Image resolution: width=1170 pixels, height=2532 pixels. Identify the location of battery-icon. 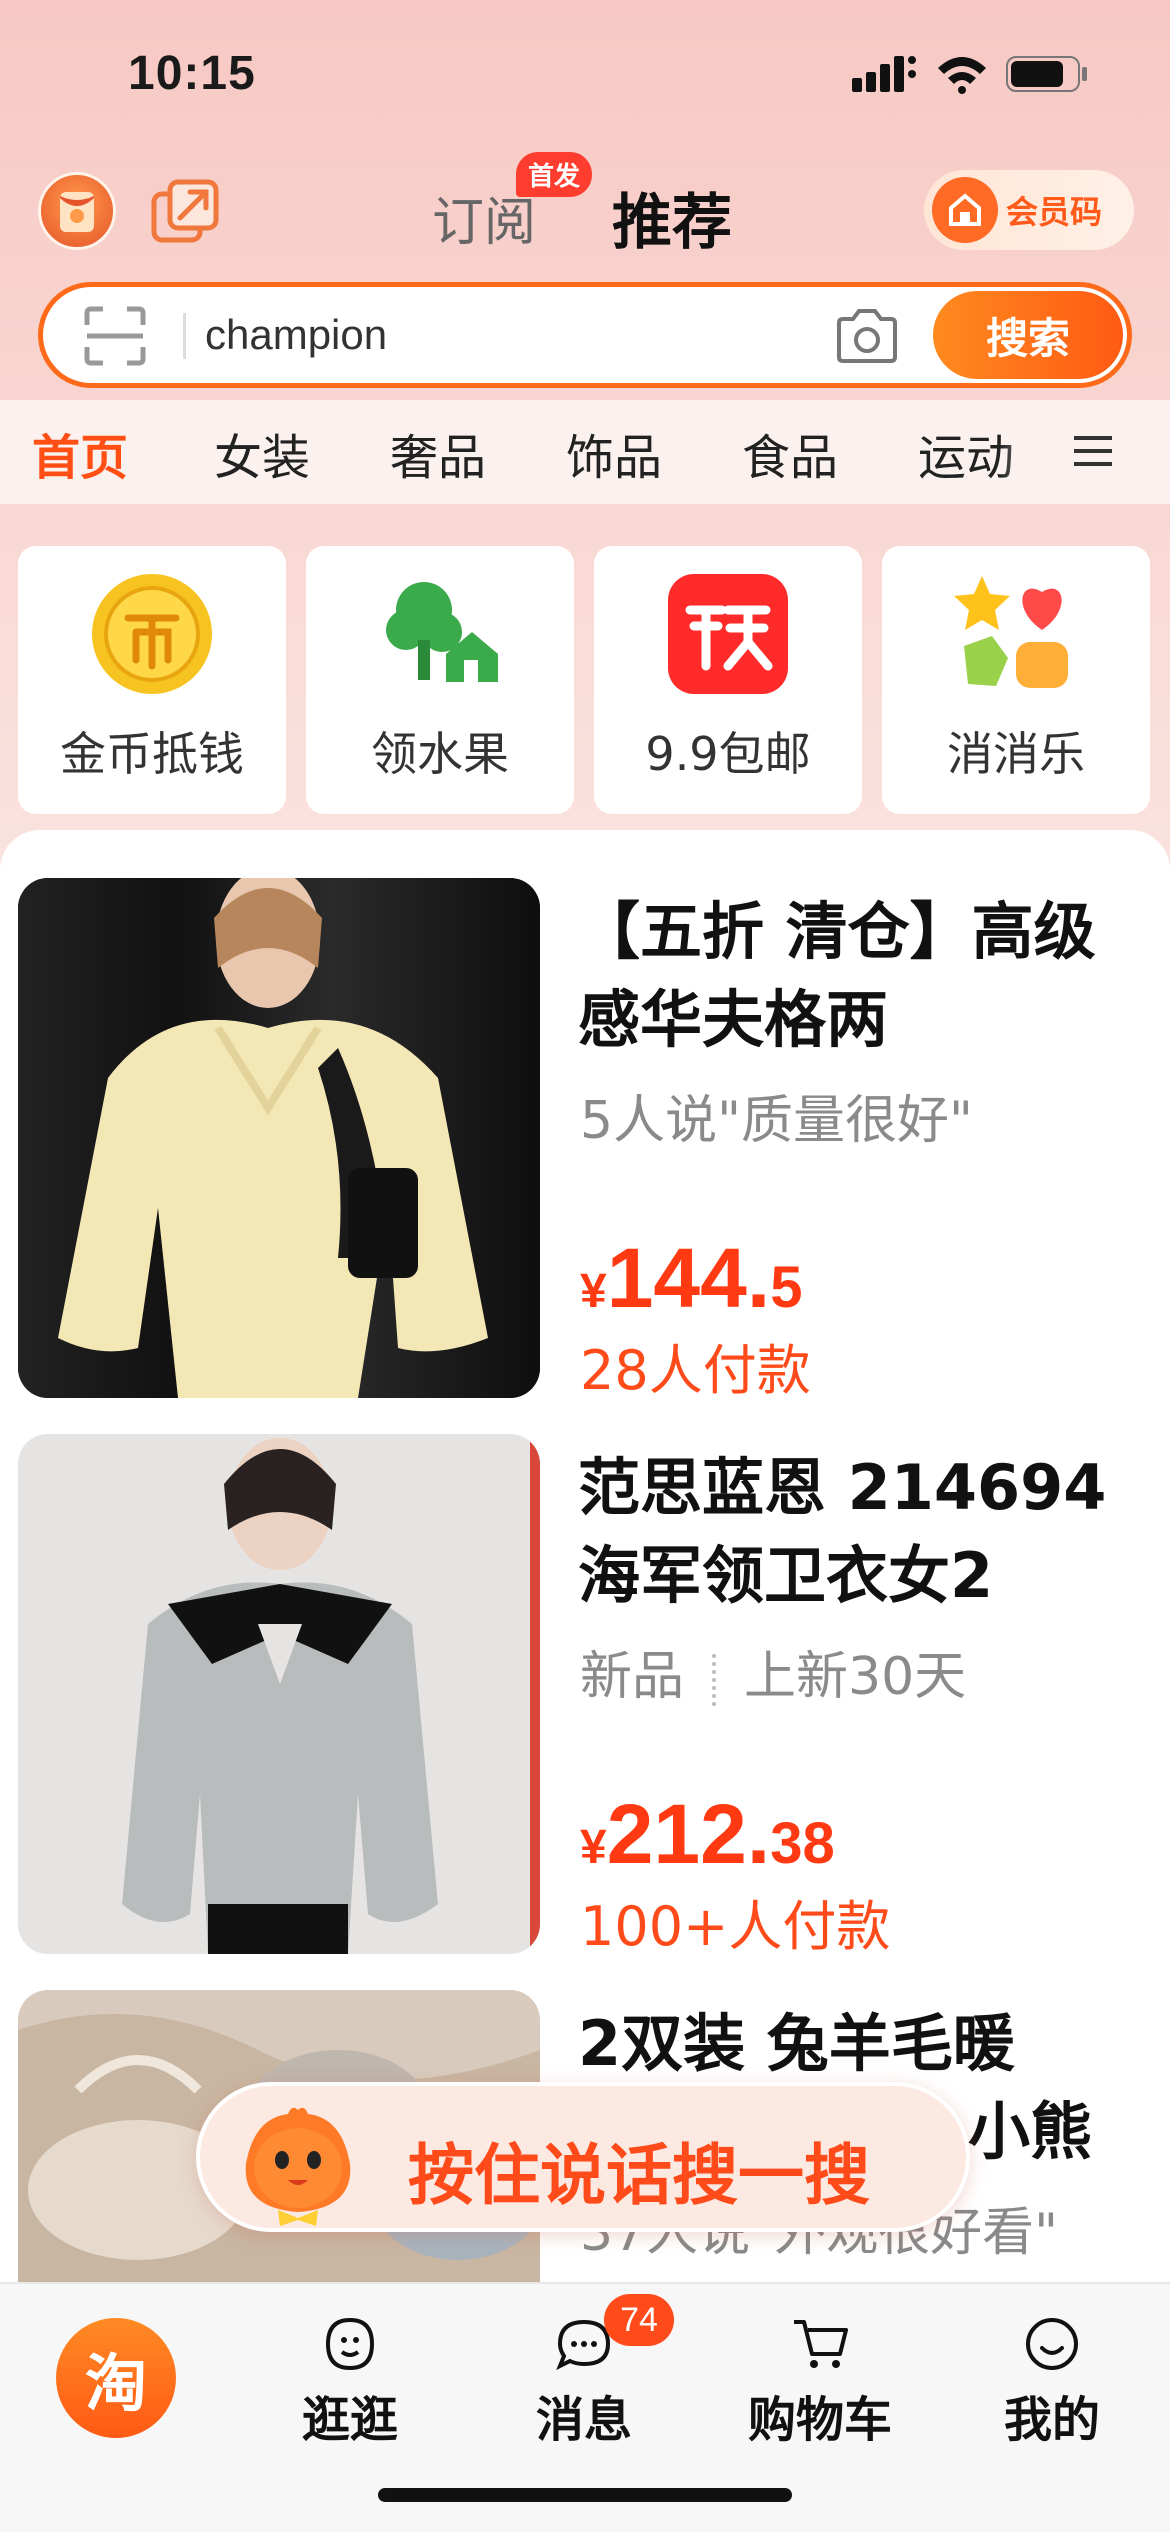
(1046, 74).